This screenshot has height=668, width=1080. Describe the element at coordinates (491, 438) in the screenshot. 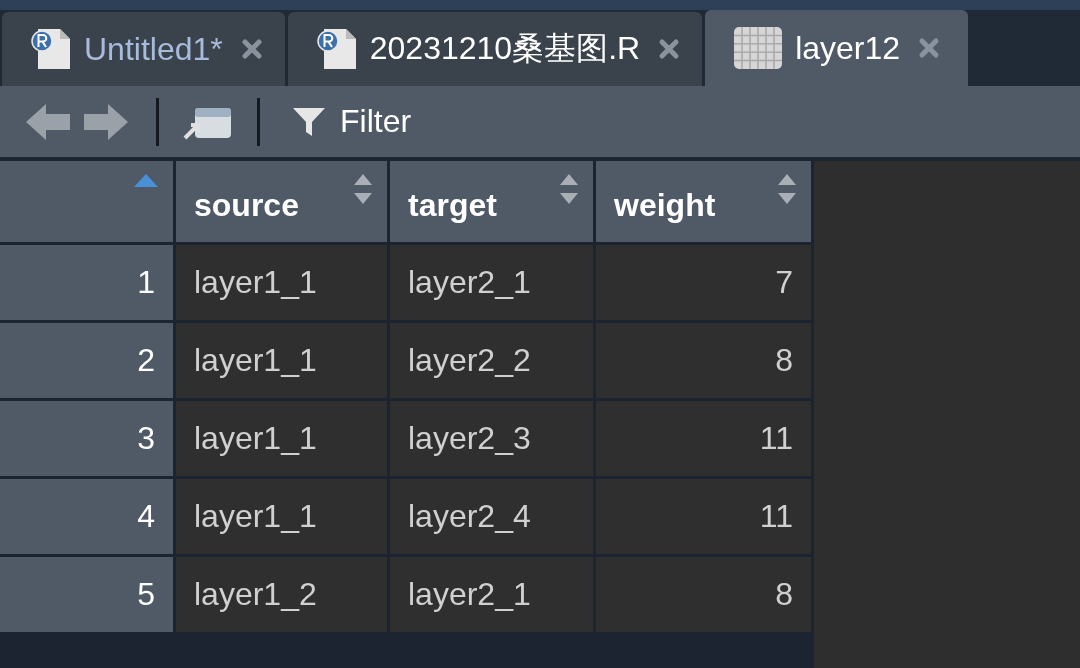

I see `table-cell: layer2_3` at that location.